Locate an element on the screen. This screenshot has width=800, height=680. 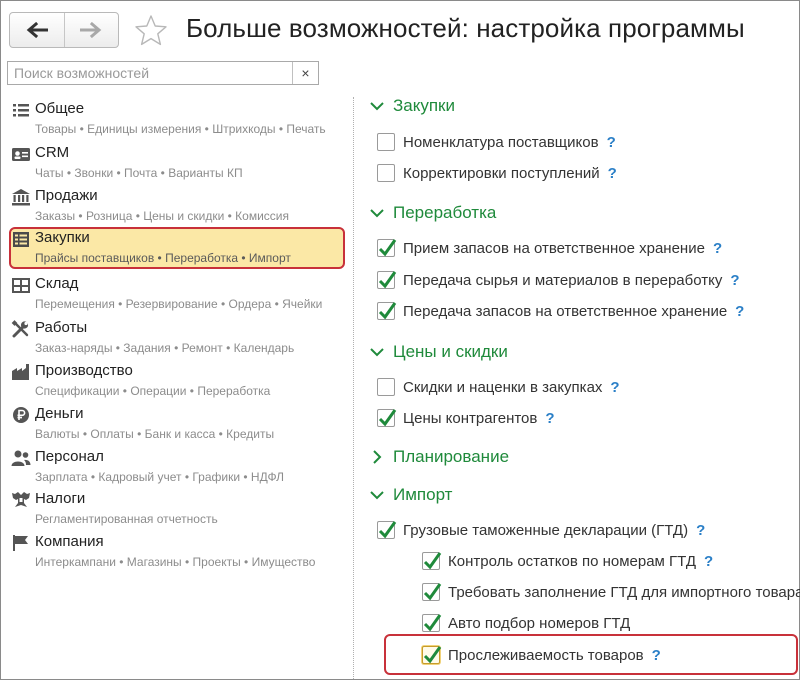
section-header-prices-discounts: Цены и скидки is located at coordinates (438, 352).